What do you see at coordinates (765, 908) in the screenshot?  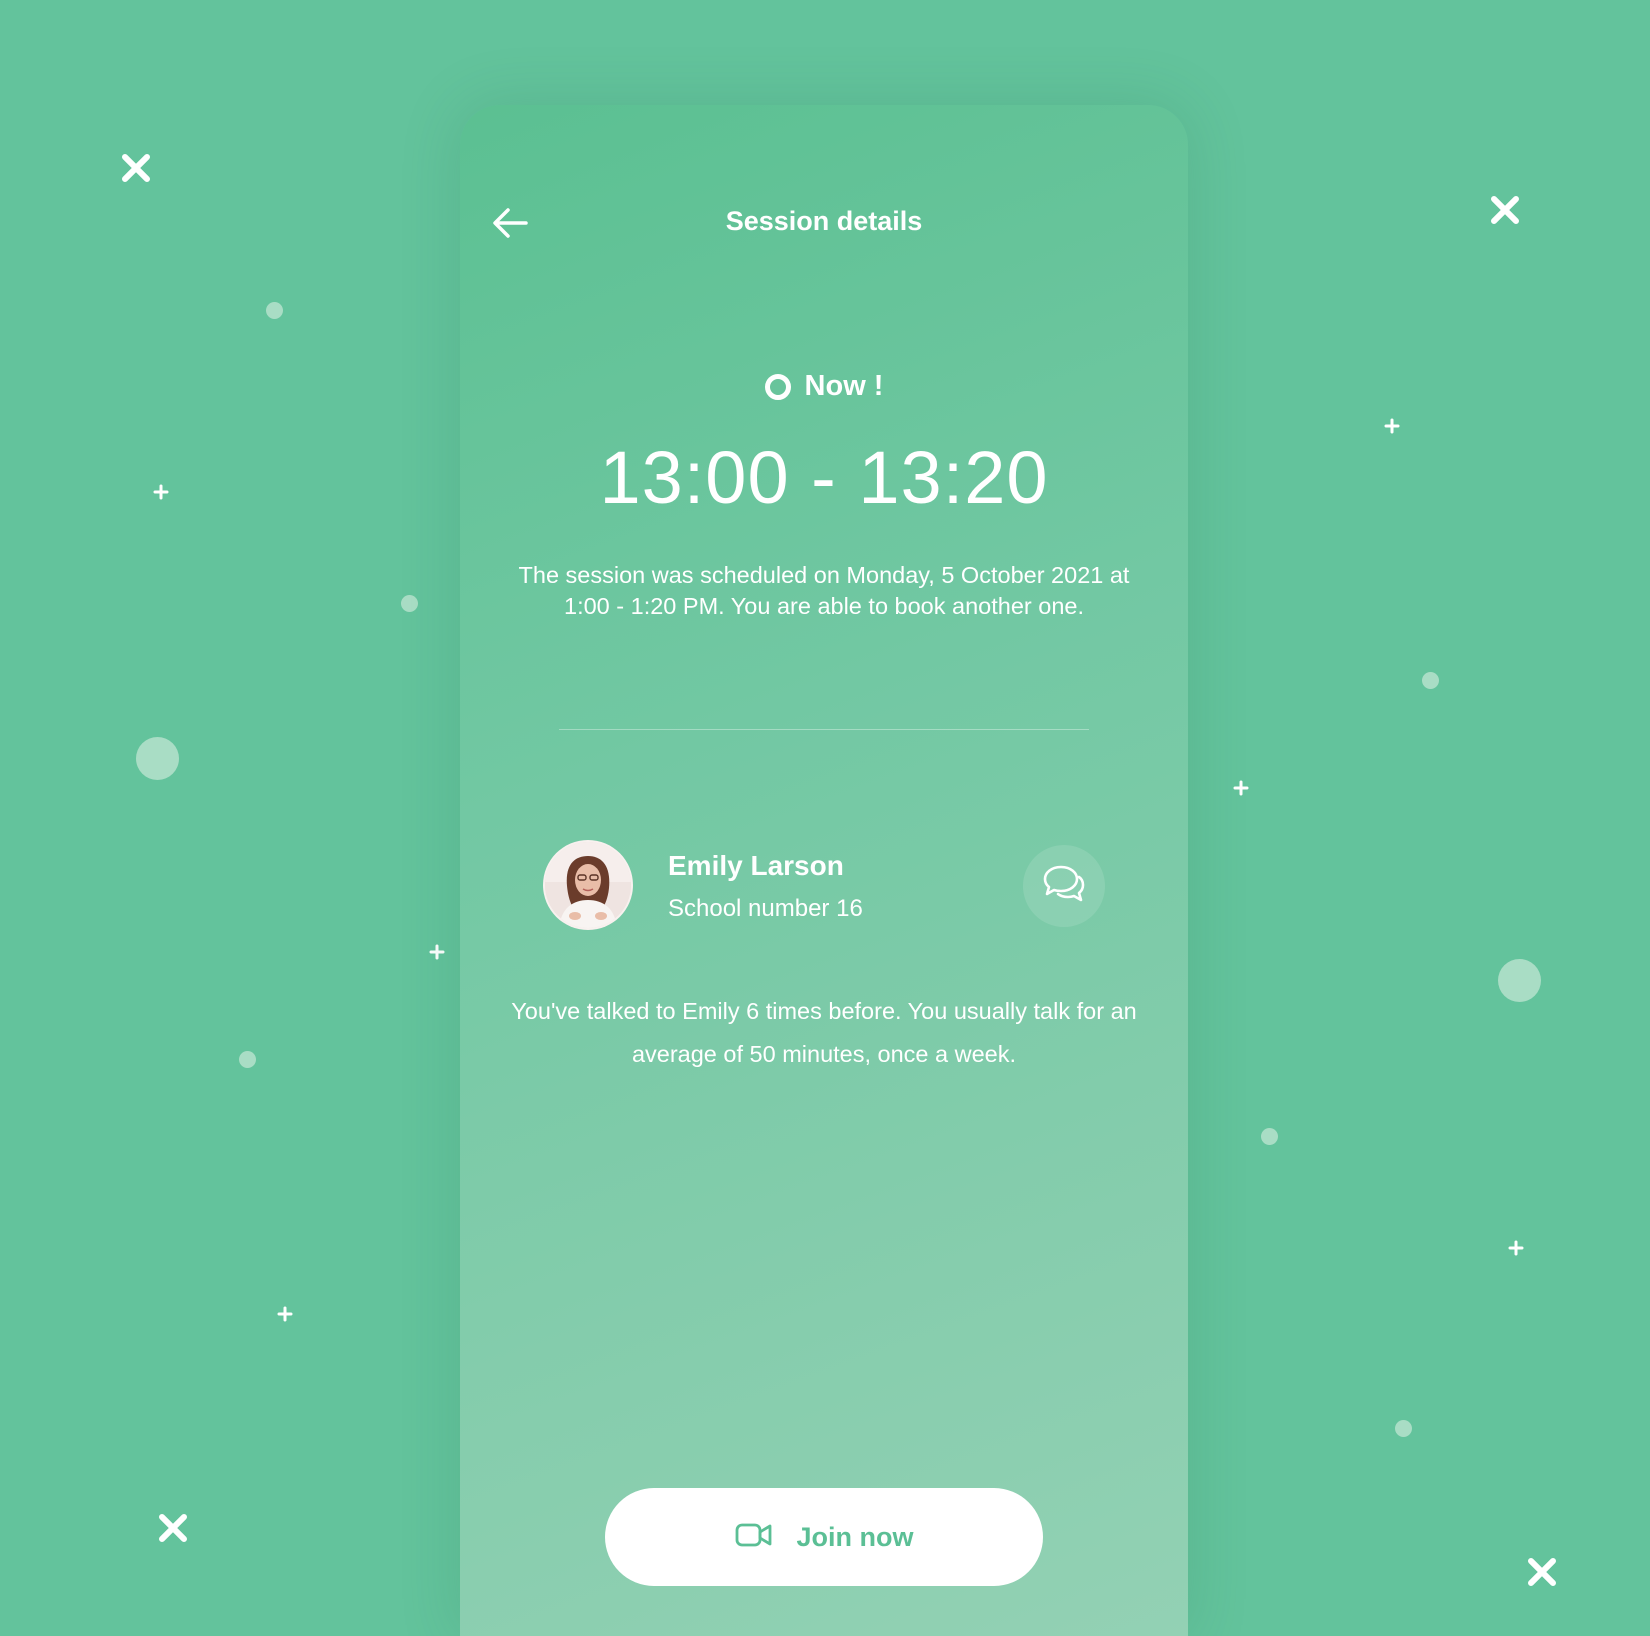 I see `contact-school: School number 16` at bounding box center [765, 908].